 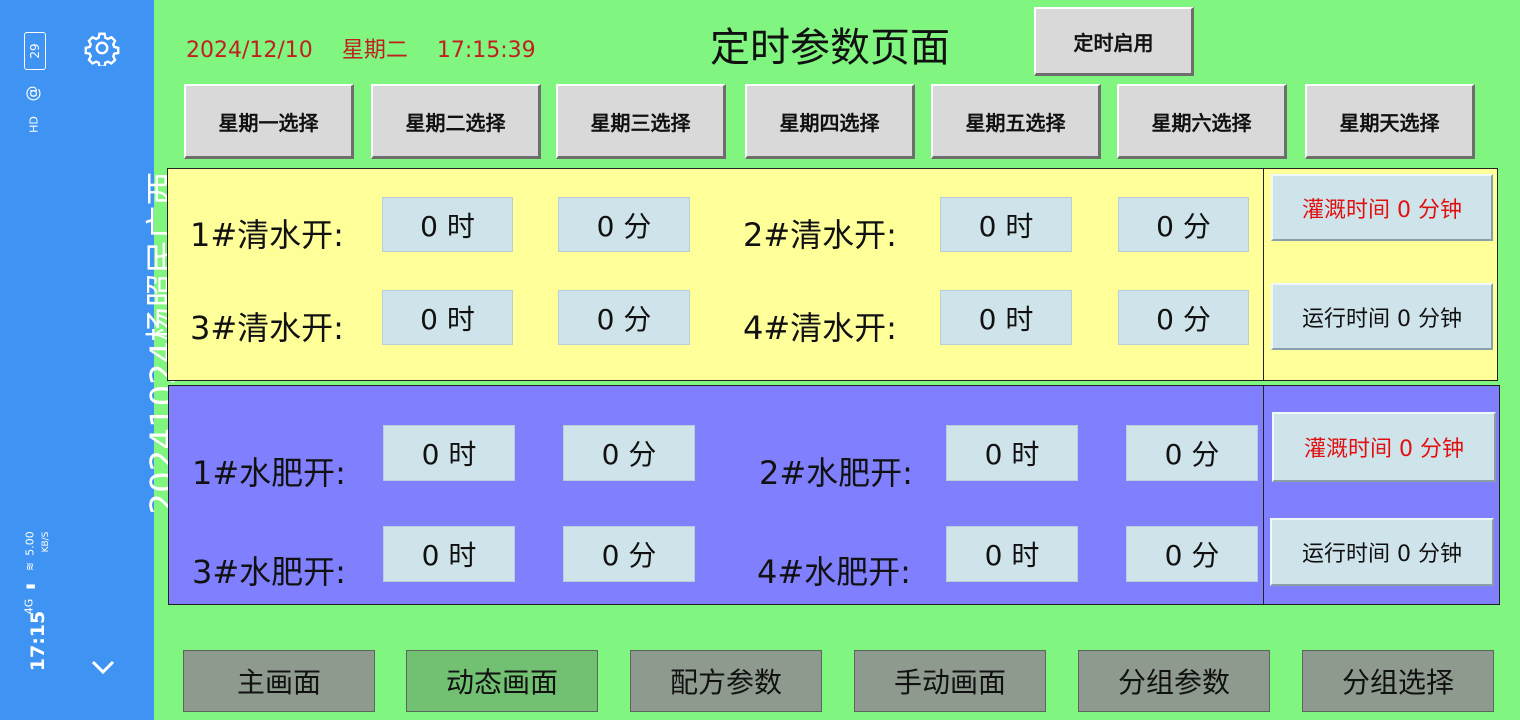 What do you see at coordinates (447, 224) in the screenshot?
I see `clean-water-1-hour-field: 0 时` at bounding box center [447, 224].